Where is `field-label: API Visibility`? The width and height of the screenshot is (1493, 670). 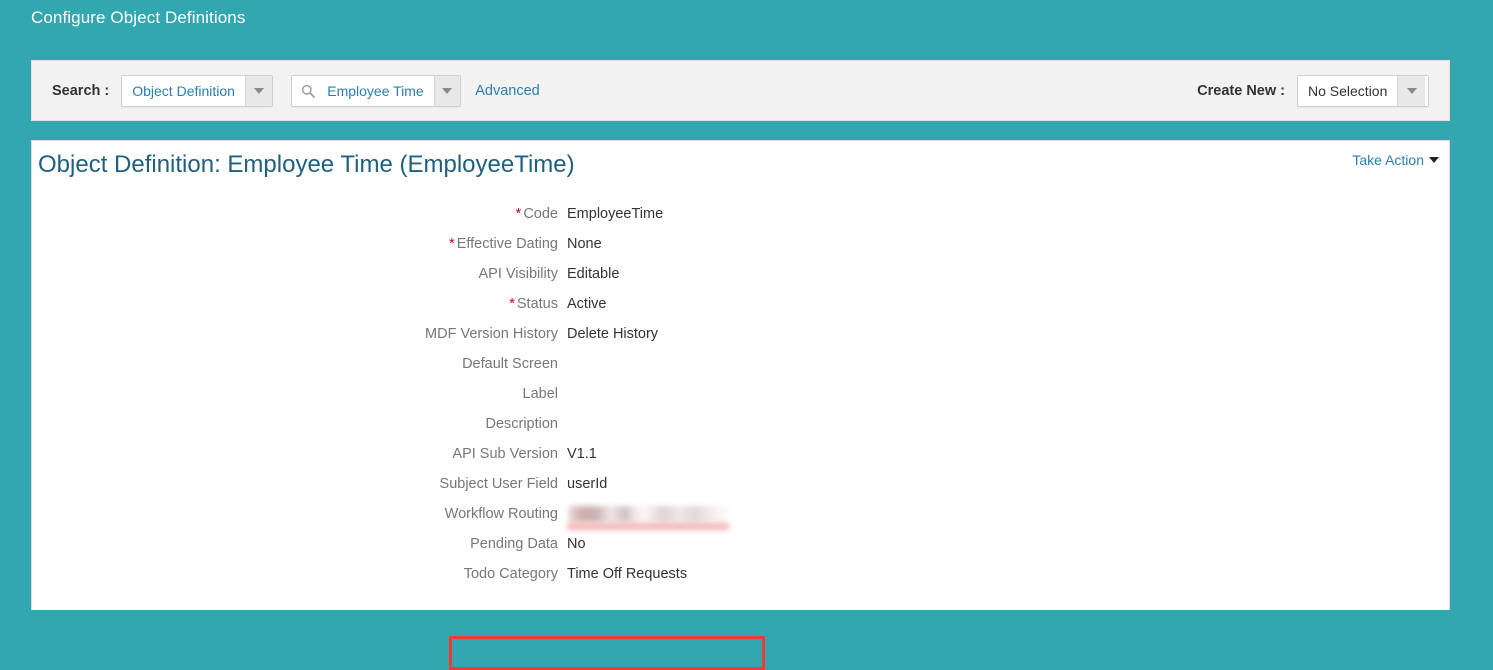
field-label: API Visibility is located at coordinates (518, 274).